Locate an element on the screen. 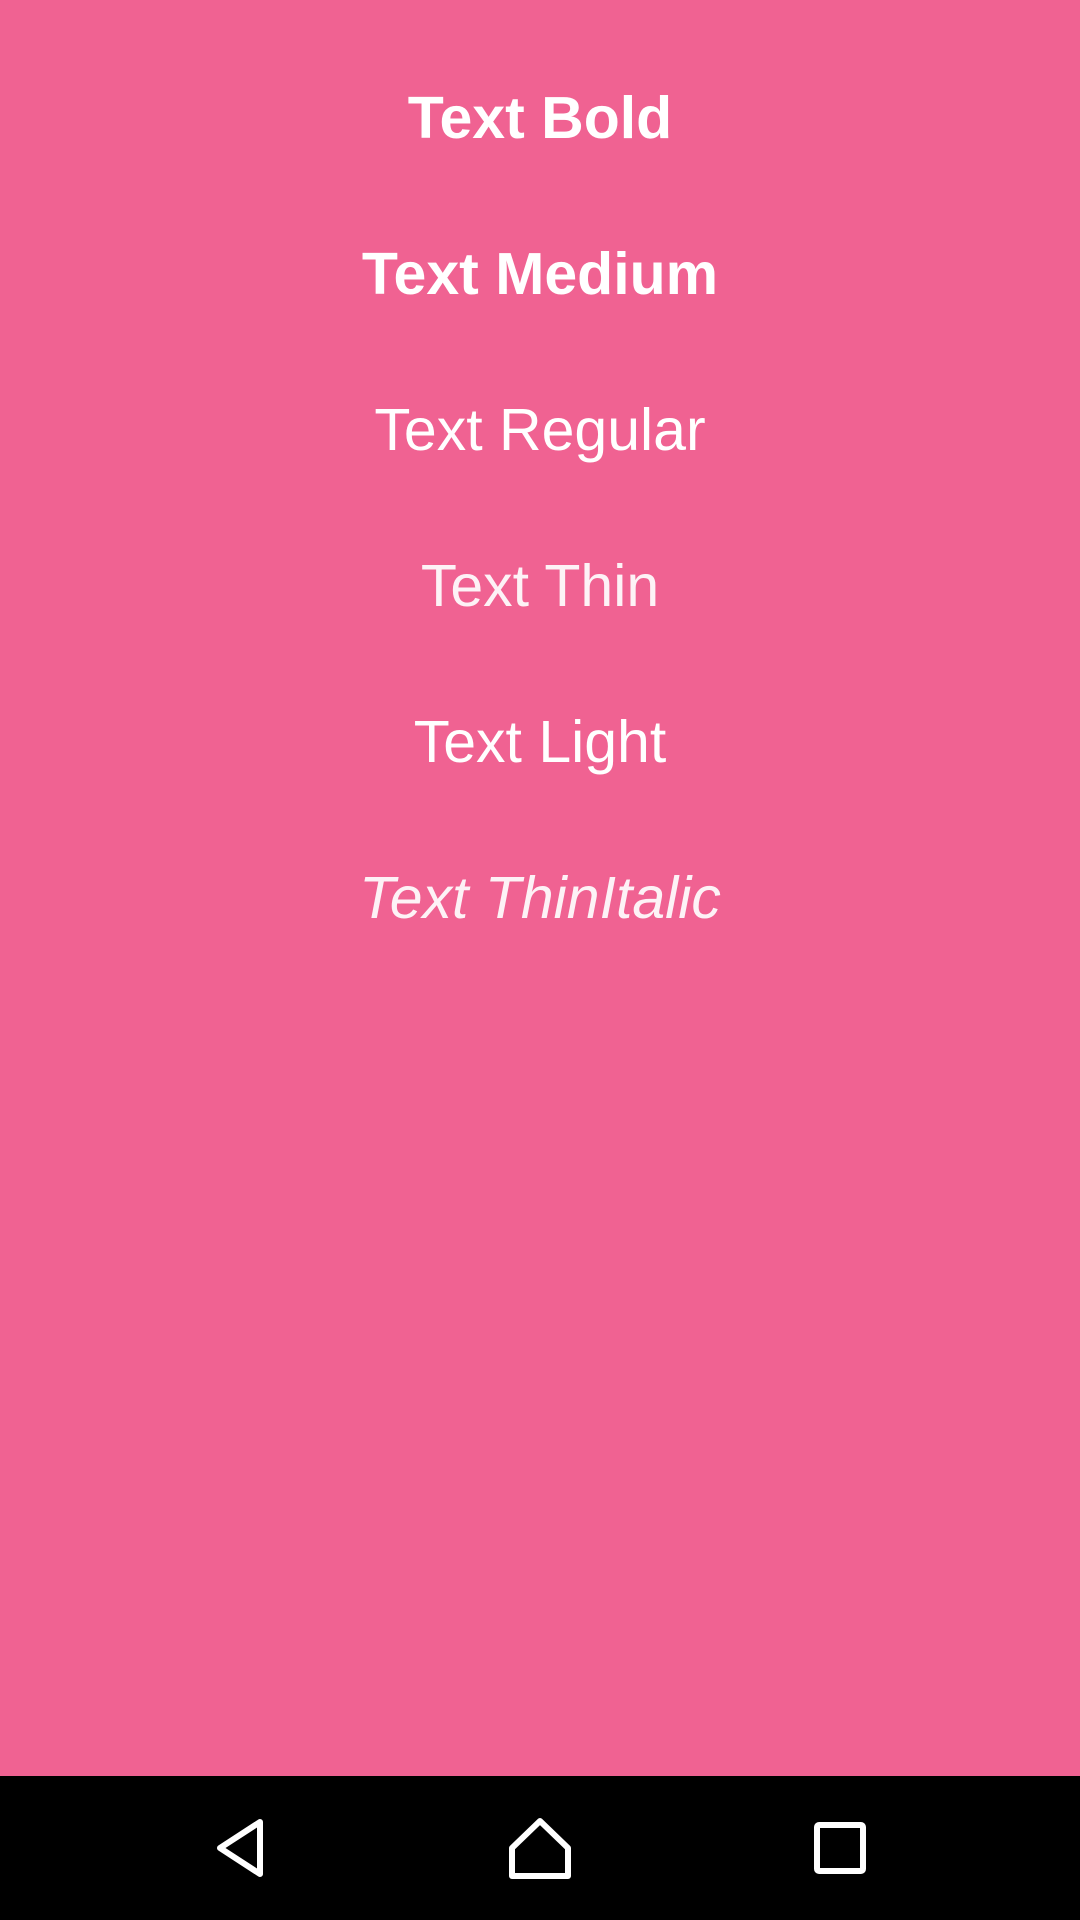 The width and height of the screenshot is (1080, 1920). home-button is located at coordinates (540, 1848).